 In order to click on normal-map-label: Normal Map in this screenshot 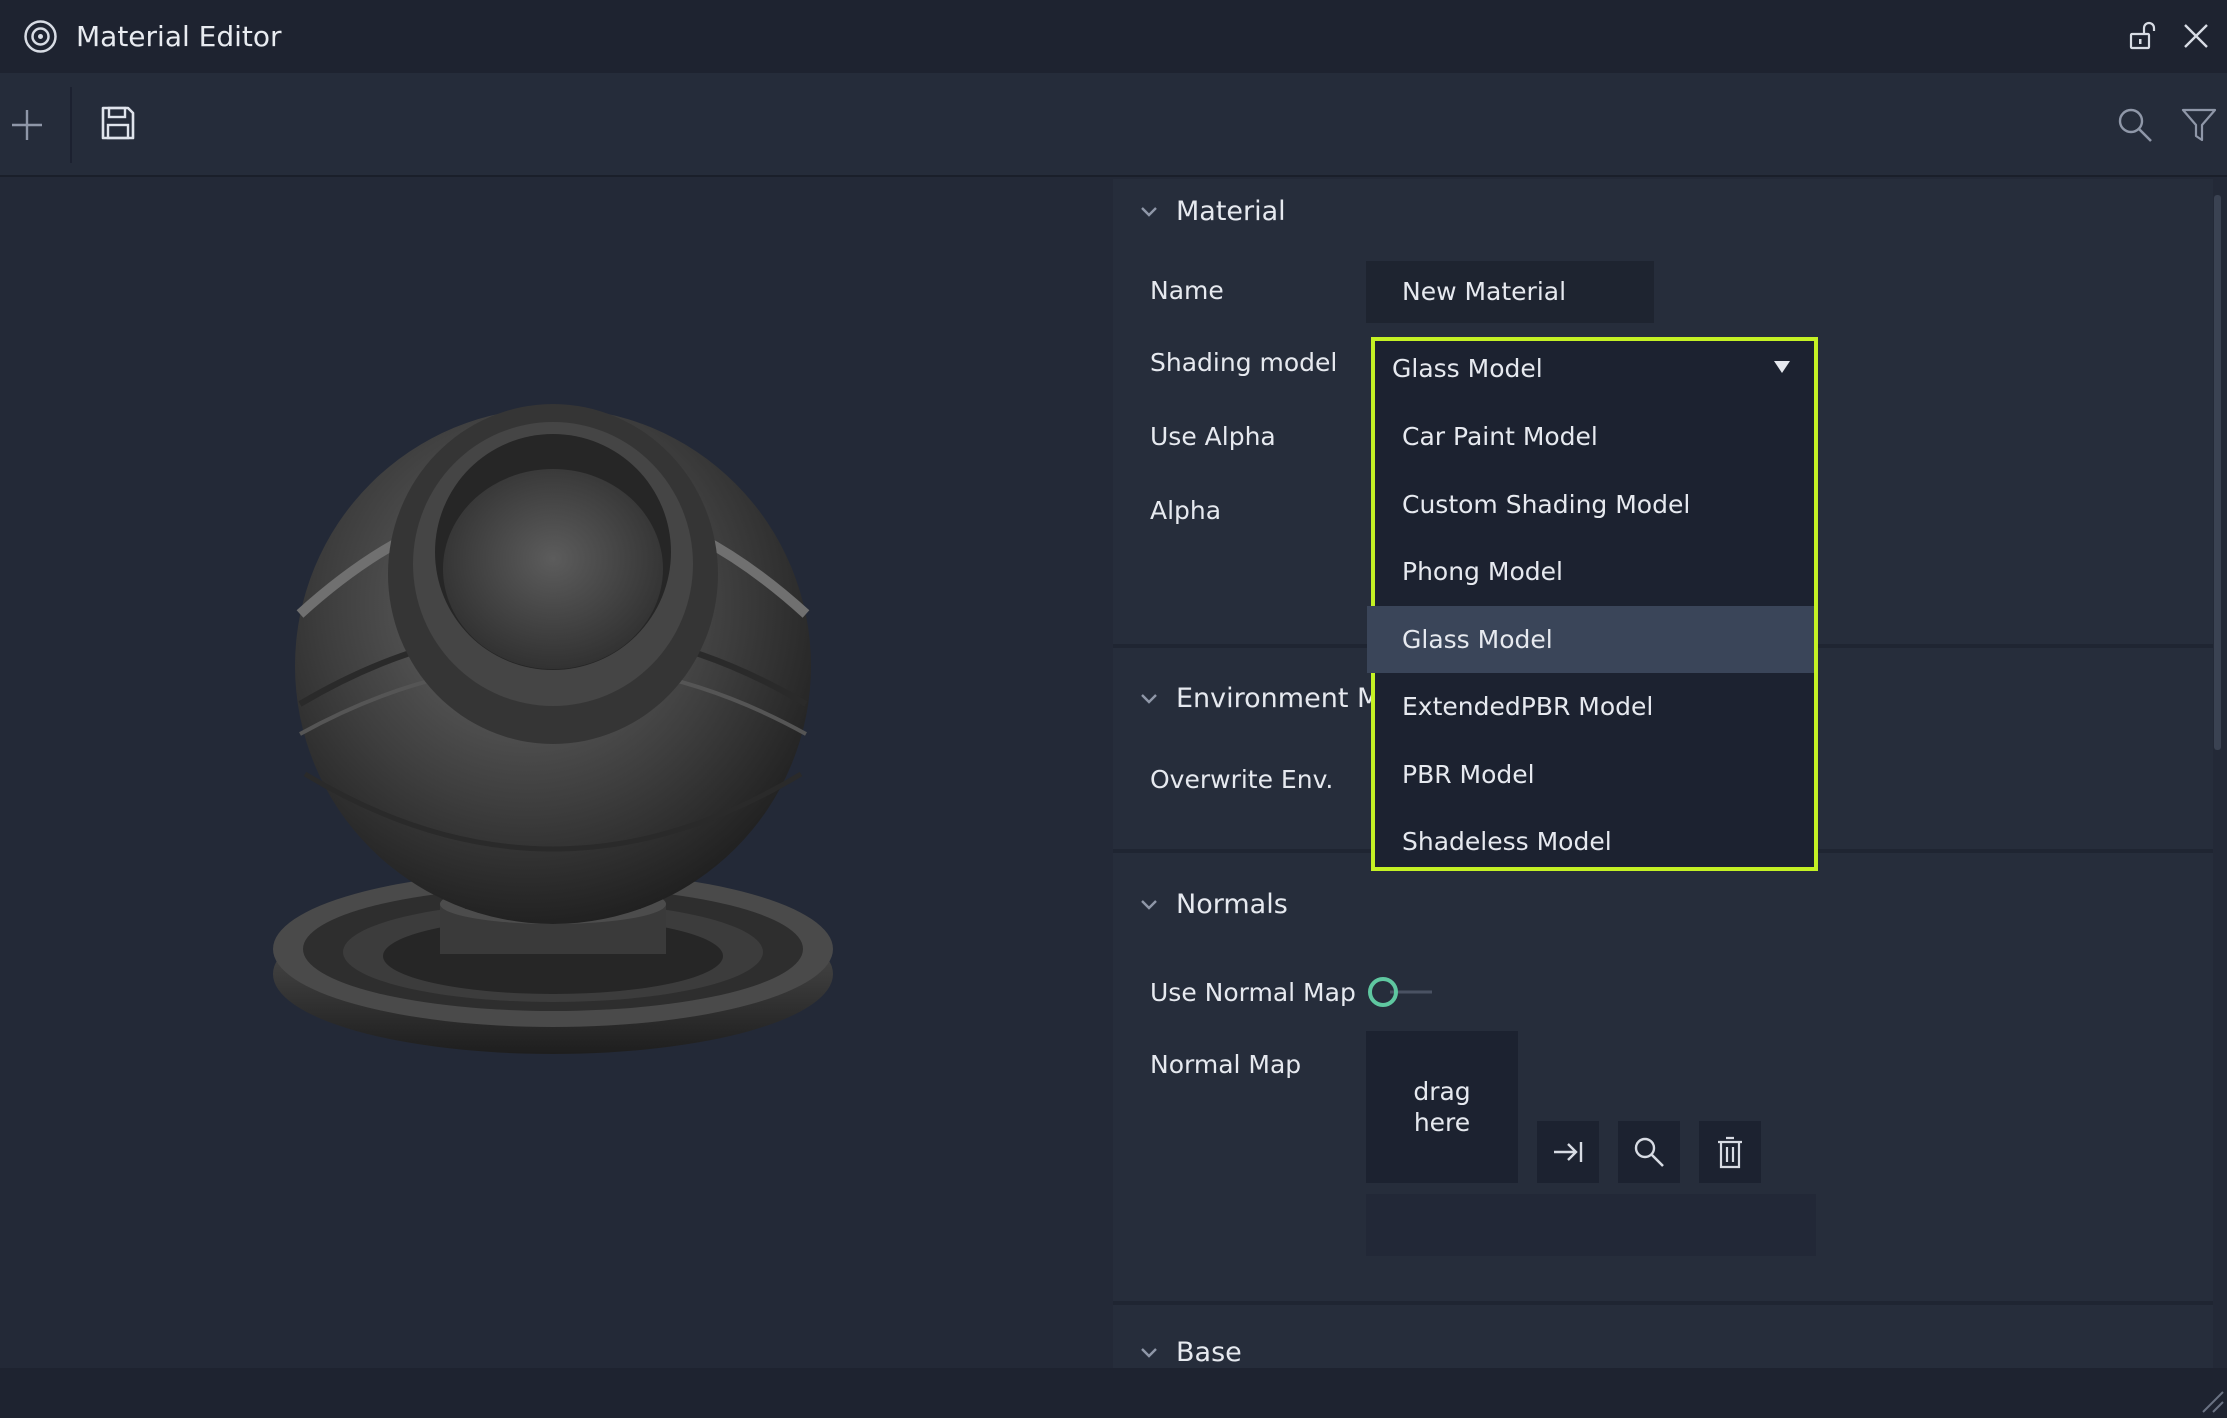, I will do `click(1226, 1064)`.